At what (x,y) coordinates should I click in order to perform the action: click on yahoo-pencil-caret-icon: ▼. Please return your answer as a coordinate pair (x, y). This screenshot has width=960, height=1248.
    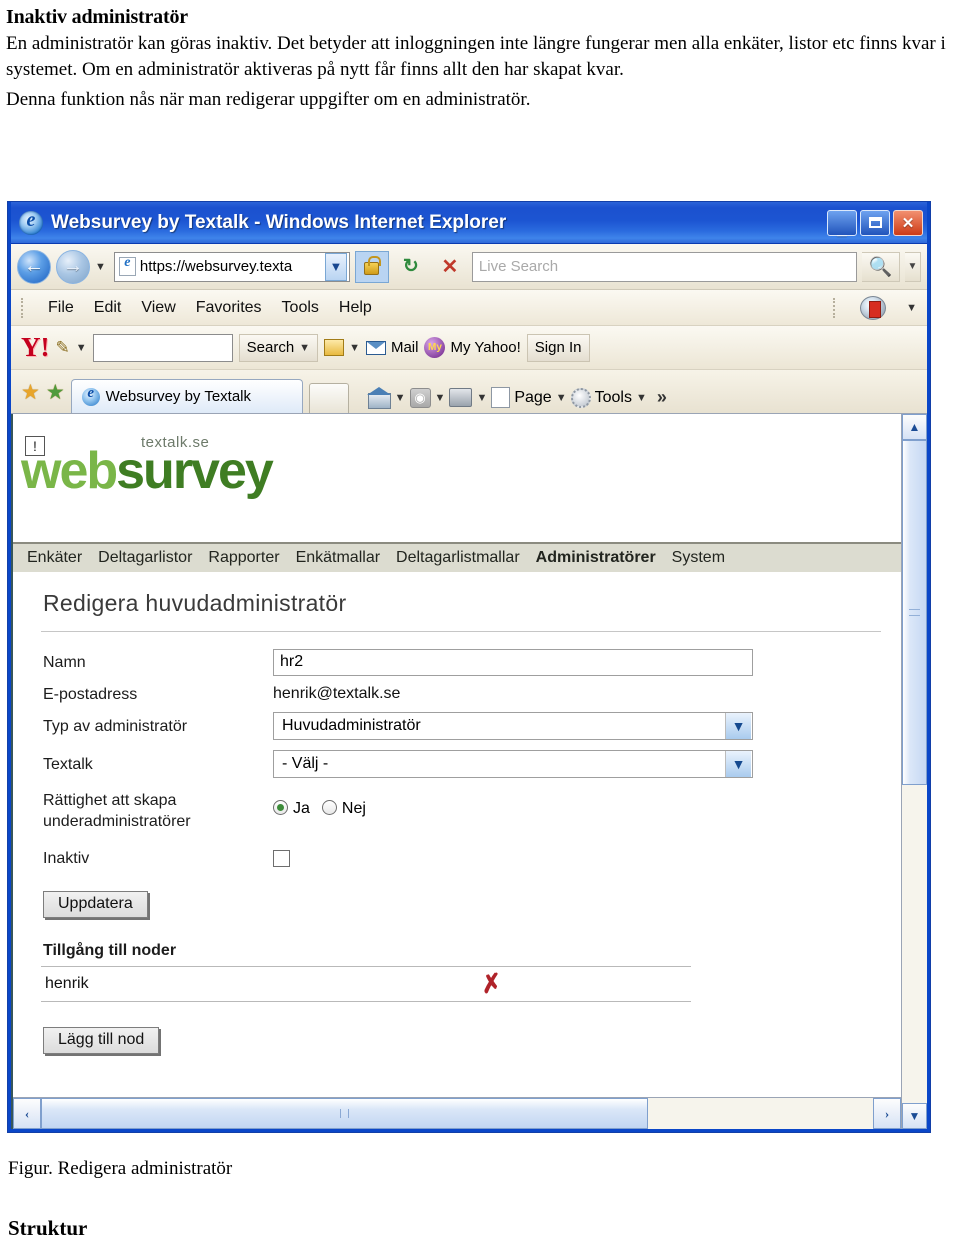
    Looking at the image, I should click on (81, 348).